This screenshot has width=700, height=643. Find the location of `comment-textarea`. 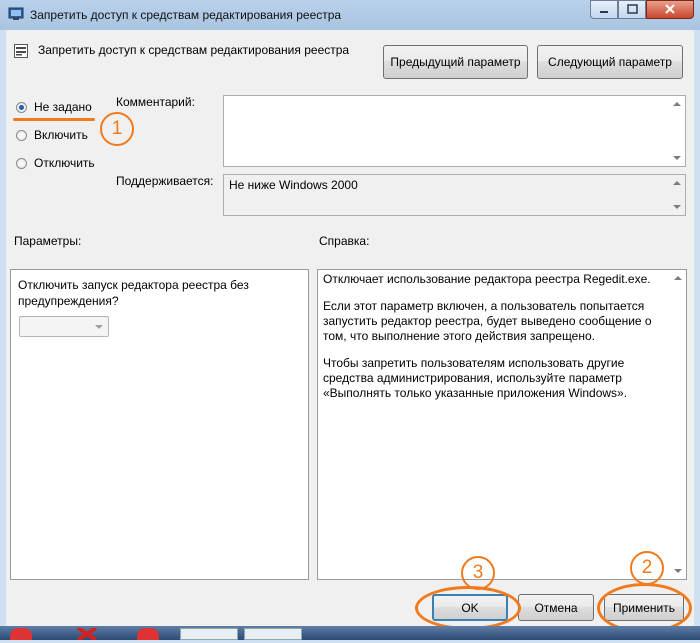

comment-textarea is located at coordinates (454, 131).